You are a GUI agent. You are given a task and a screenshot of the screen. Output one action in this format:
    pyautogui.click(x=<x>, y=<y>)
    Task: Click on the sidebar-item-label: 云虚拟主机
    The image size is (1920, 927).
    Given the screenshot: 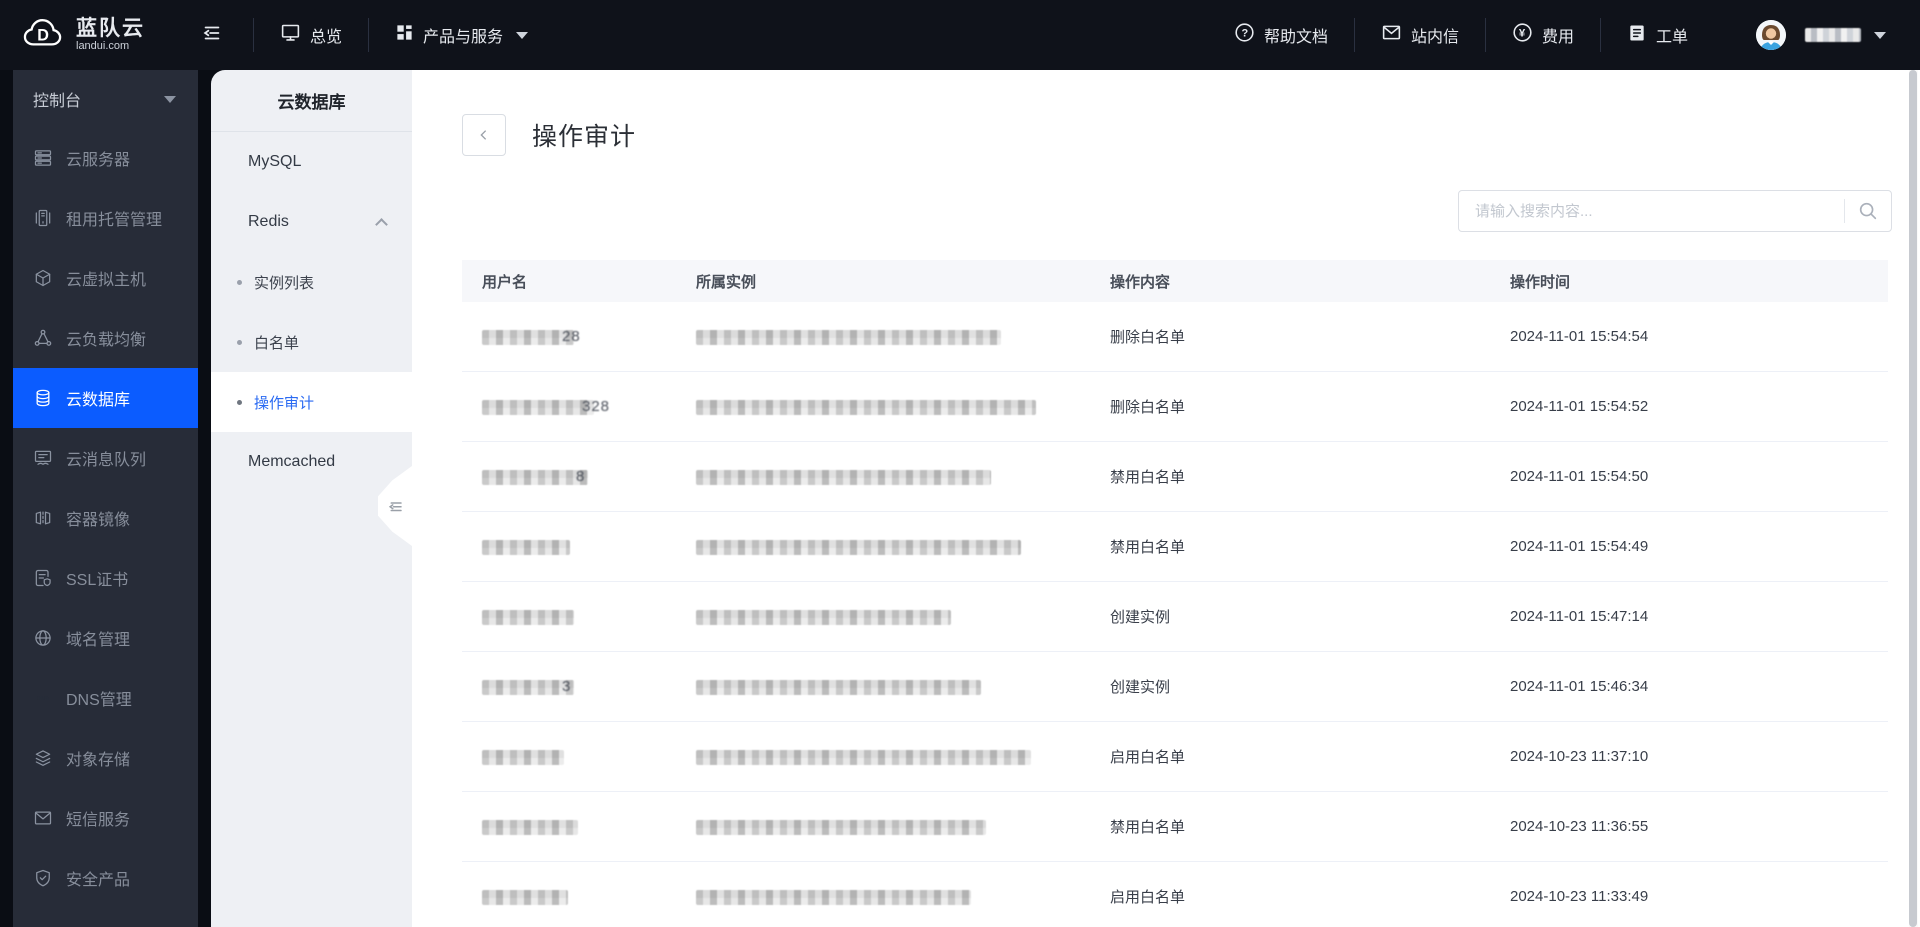 What is the action you would take?
    pyautogui.click(x=106, y=280)
    